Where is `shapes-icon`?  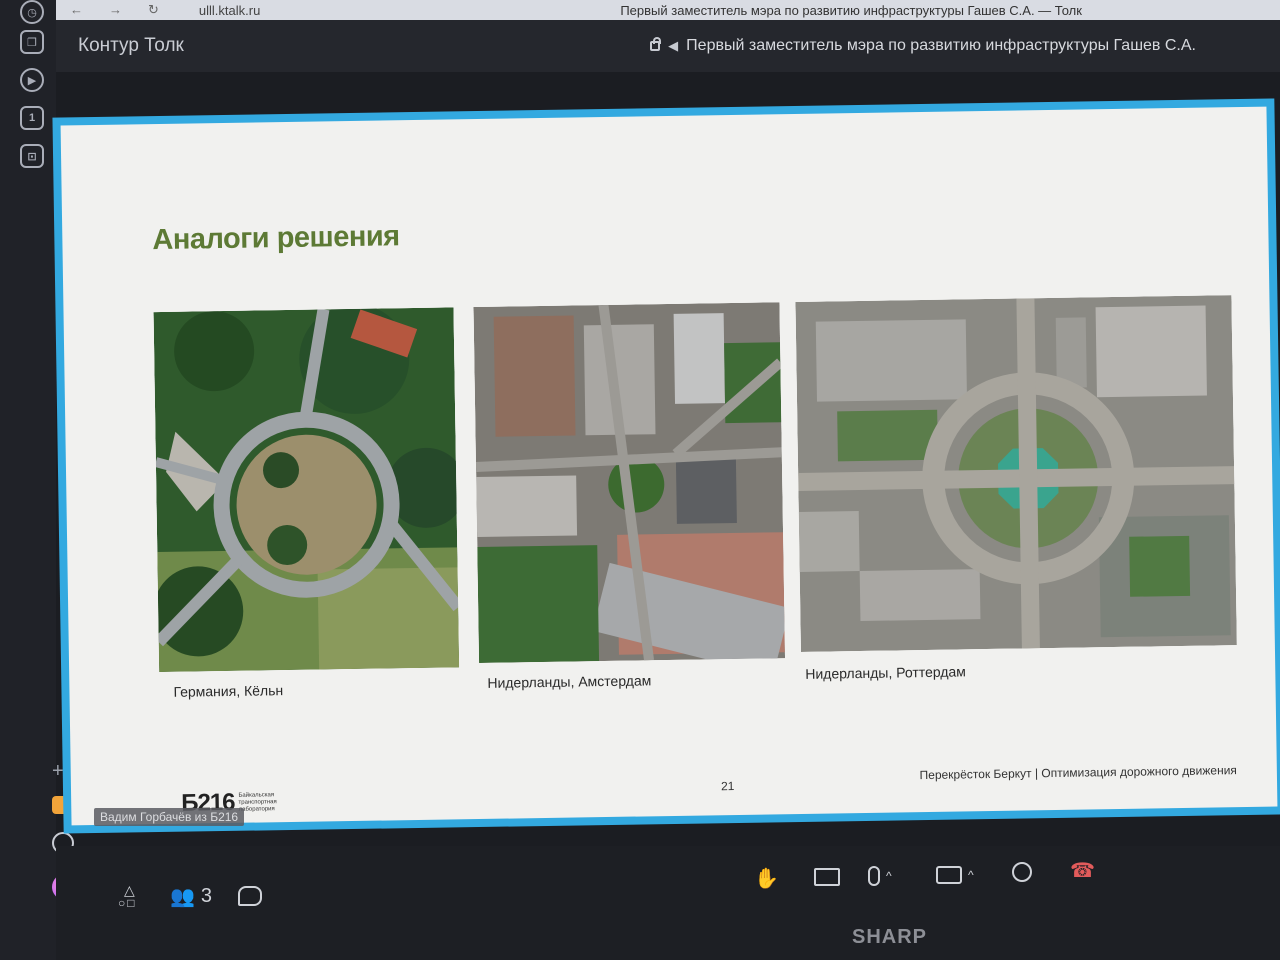 shapes-icon is located at coordinates (131, 896).